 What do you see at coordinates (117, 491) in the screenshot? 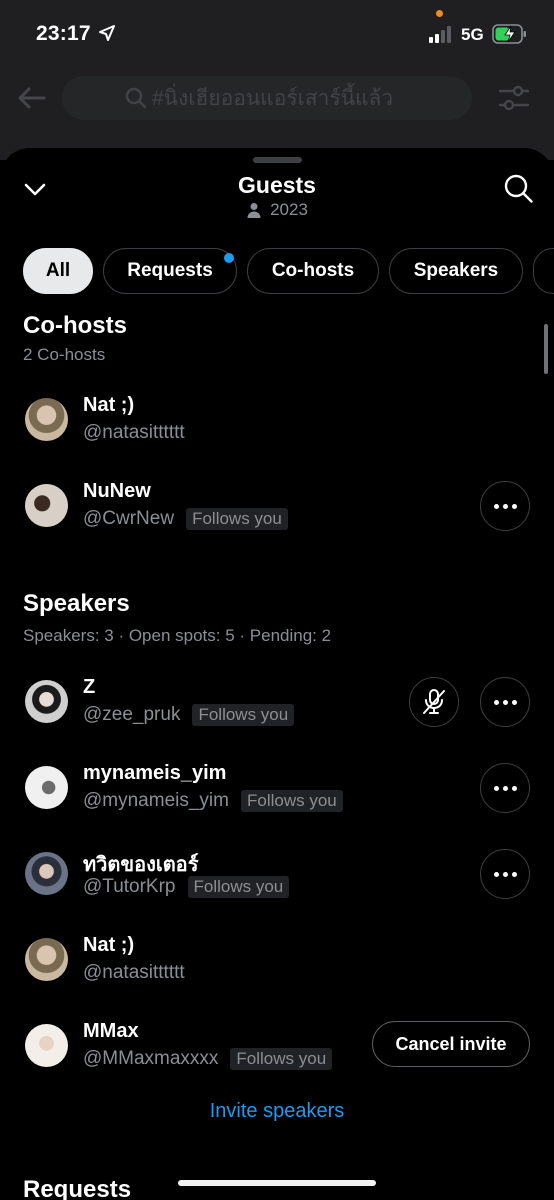
I see `user-name: NuNew` at bounding box center [117, 491].